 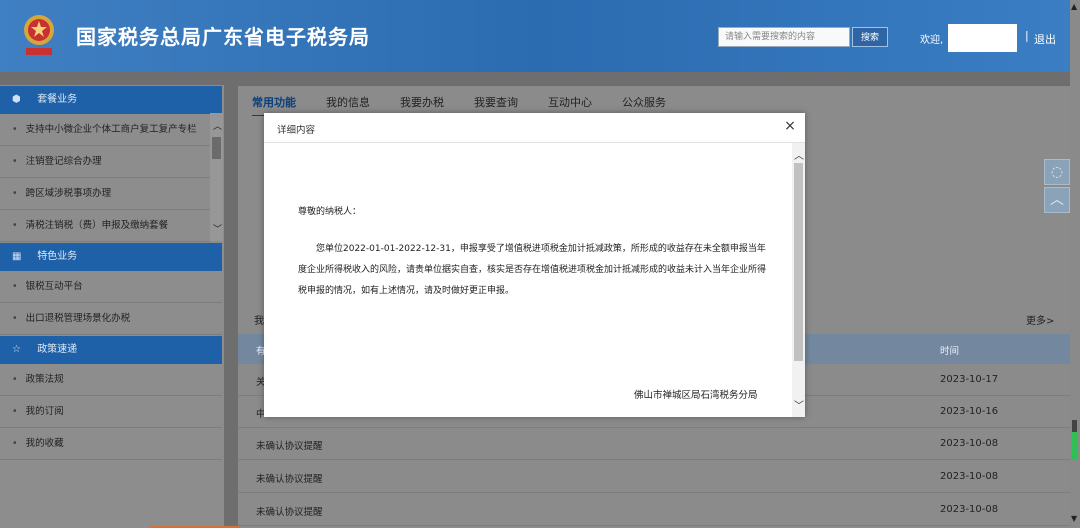 What do you see at coordinates (16, 349) in the screenshot?
I see `star-icon: ☆` at bounding box center [16, 349].